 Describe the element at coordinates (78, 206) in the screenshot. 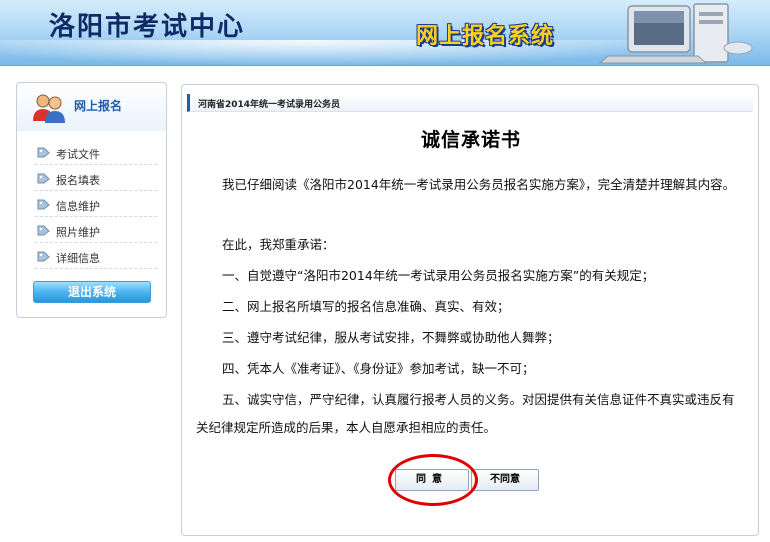

I see `sidebar-item-label: 信息维护` at that location.